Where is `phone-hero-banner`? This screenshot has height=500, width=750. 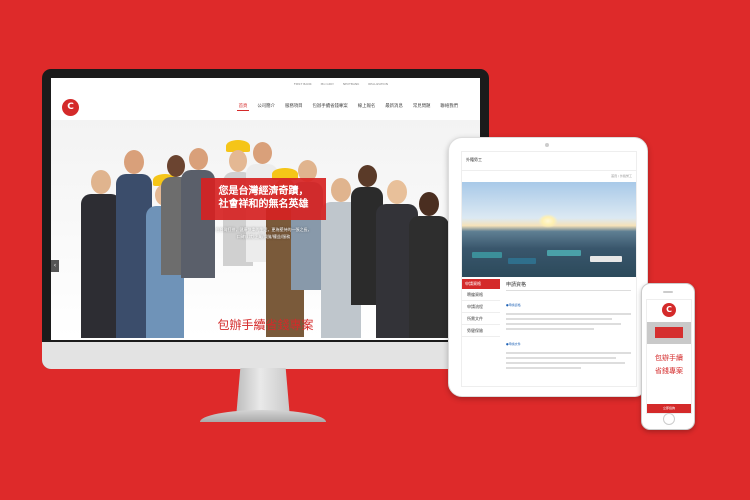
phone-hero-banner is located at coordinates (669, 332).